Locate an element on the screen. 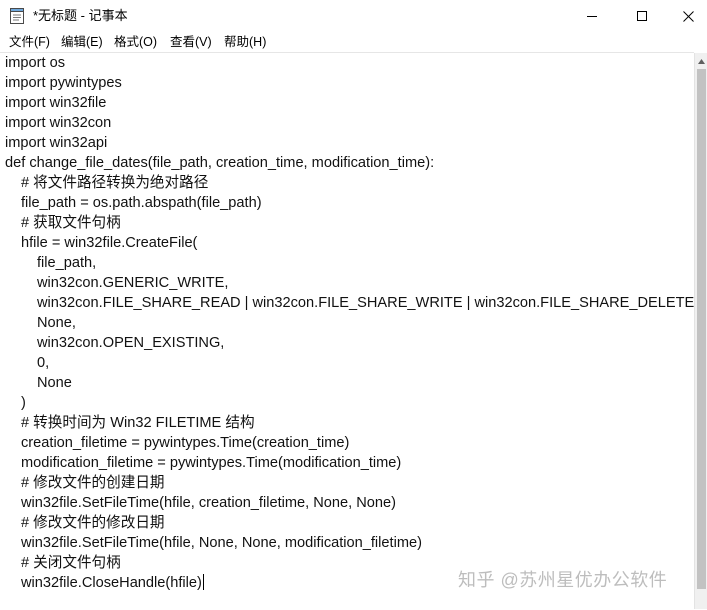  editor-line: file_path, is located at coordinates (67, 263).